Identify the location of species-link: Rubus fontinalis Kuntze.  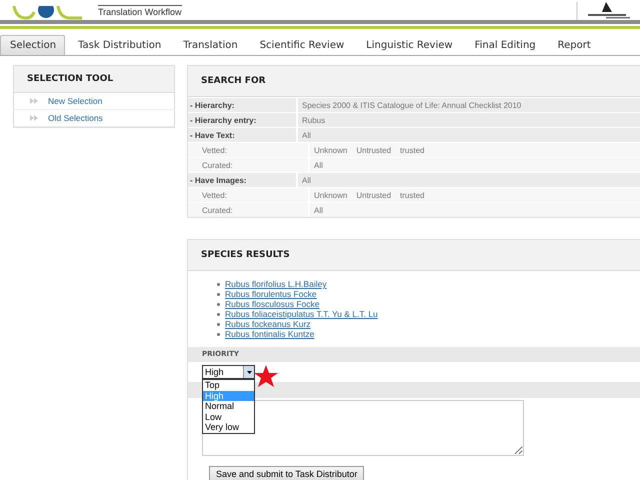
(269, 334).